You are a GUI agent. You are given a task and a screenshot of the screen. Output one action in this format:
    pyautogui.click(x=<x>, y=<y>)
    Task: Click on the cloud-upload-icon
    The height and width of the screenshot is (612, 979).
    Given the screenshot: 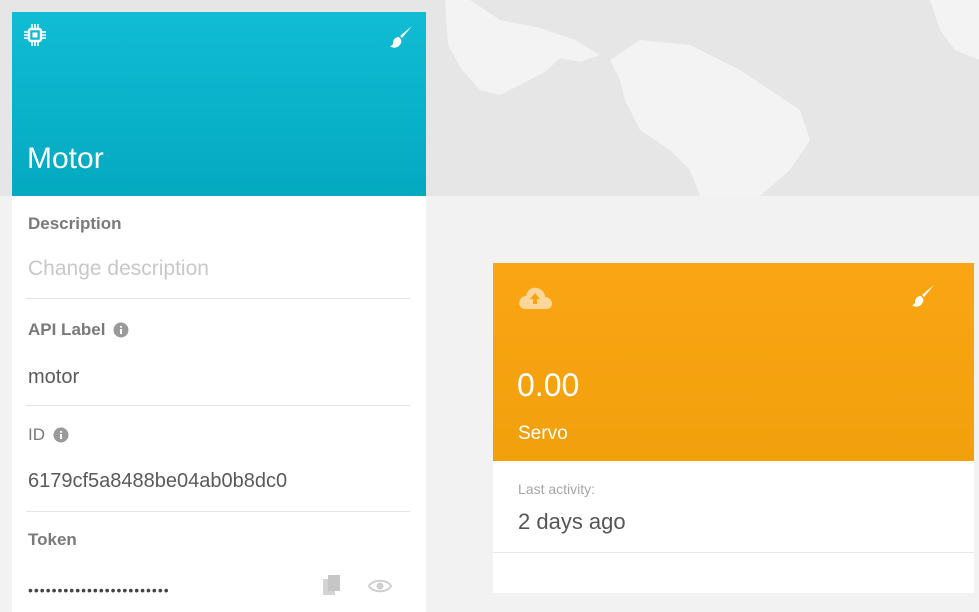 What is the action you would take?
    pyautogui.click(x=535, y=298)
    